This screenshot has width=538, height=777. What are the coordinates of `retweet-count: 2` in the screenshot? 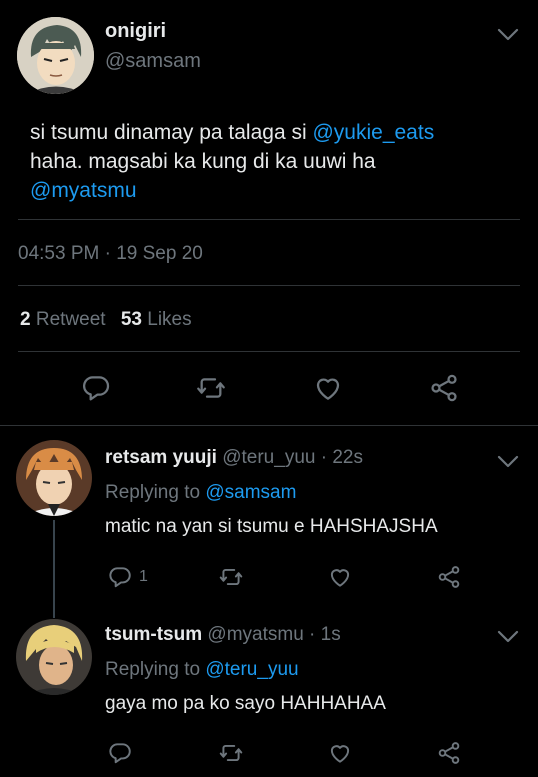 It's located at (25, 319).